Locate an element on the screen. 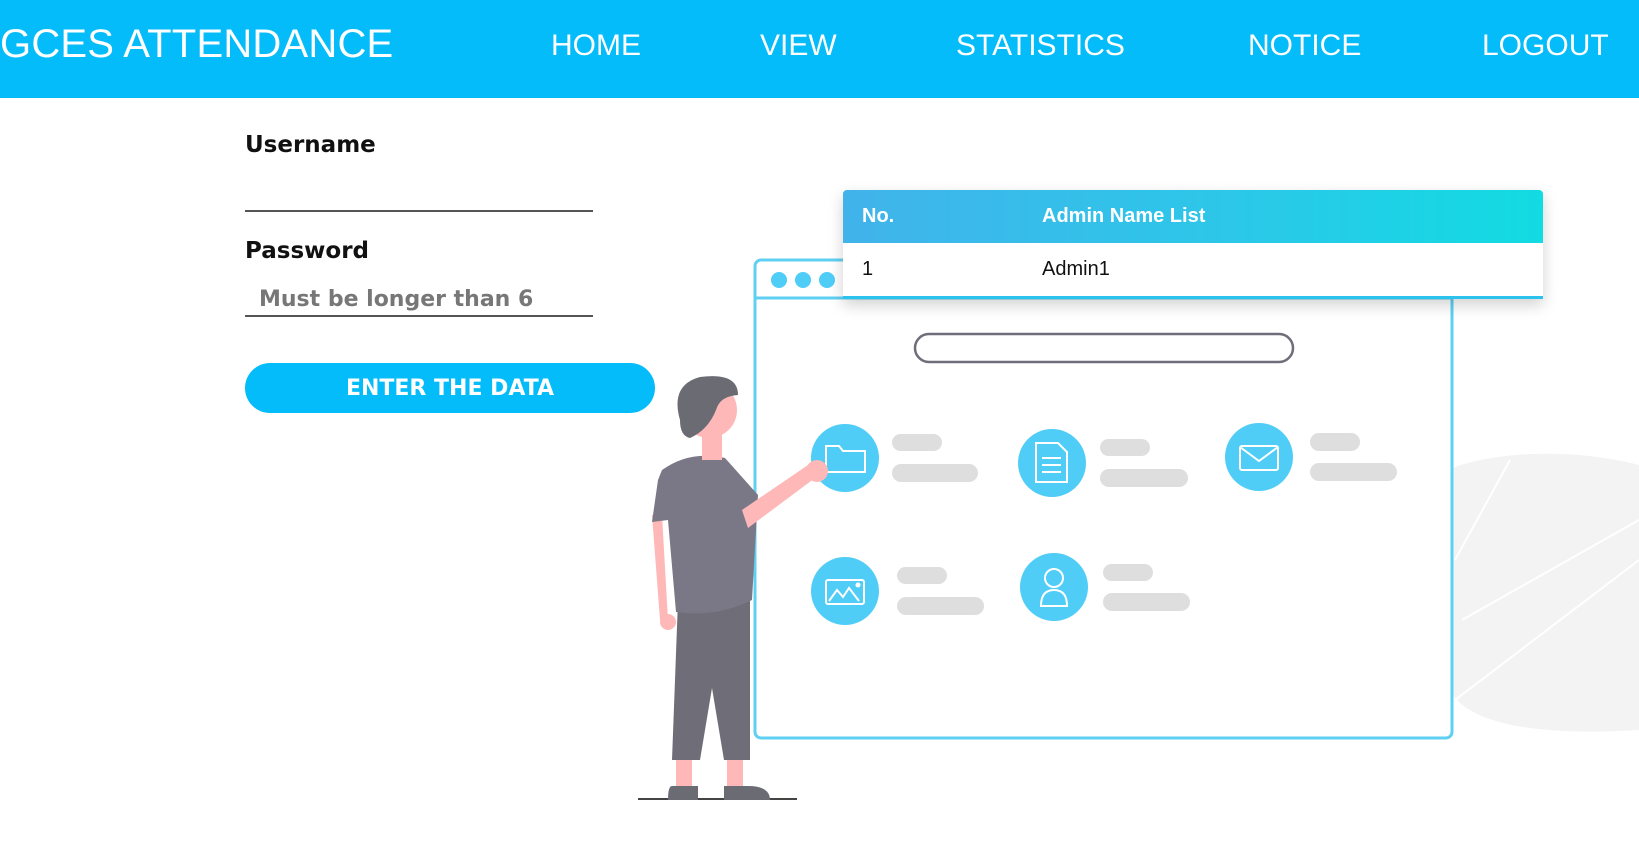 Image resolution: width=1639 pixels, height=857 pixels. table-cell-no: 1 is located at coordinates (868, 269).